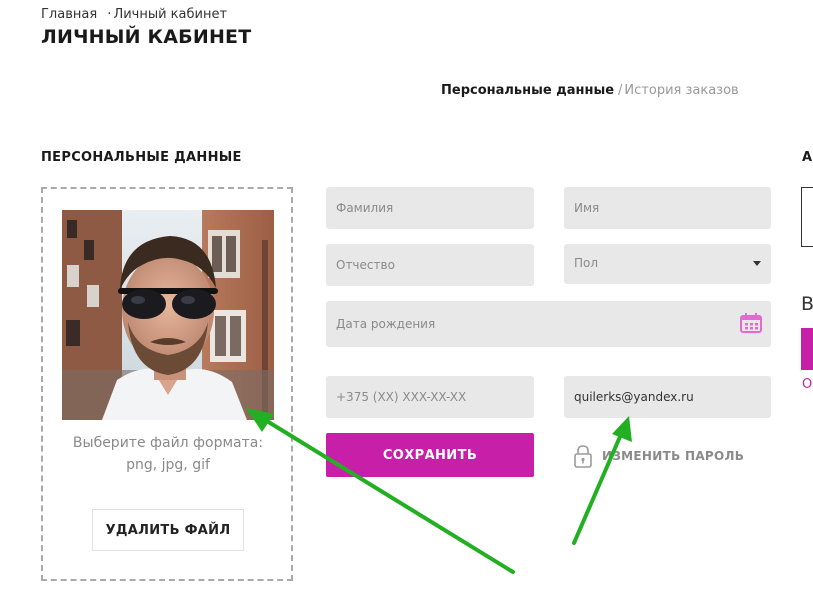  What do you see at coordinates (430, 397) in the screenshot?
I see `phone-field` at bounding box center [430, 397].